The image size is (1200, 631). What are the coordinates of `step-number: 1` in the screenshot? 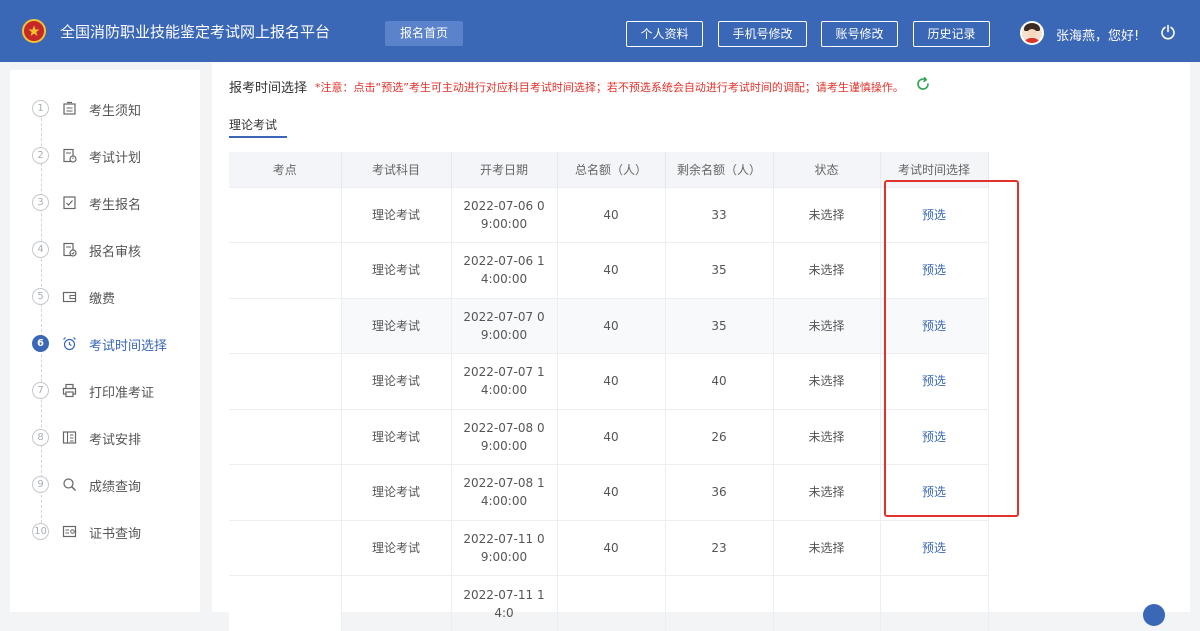 It's located at (40, 108).